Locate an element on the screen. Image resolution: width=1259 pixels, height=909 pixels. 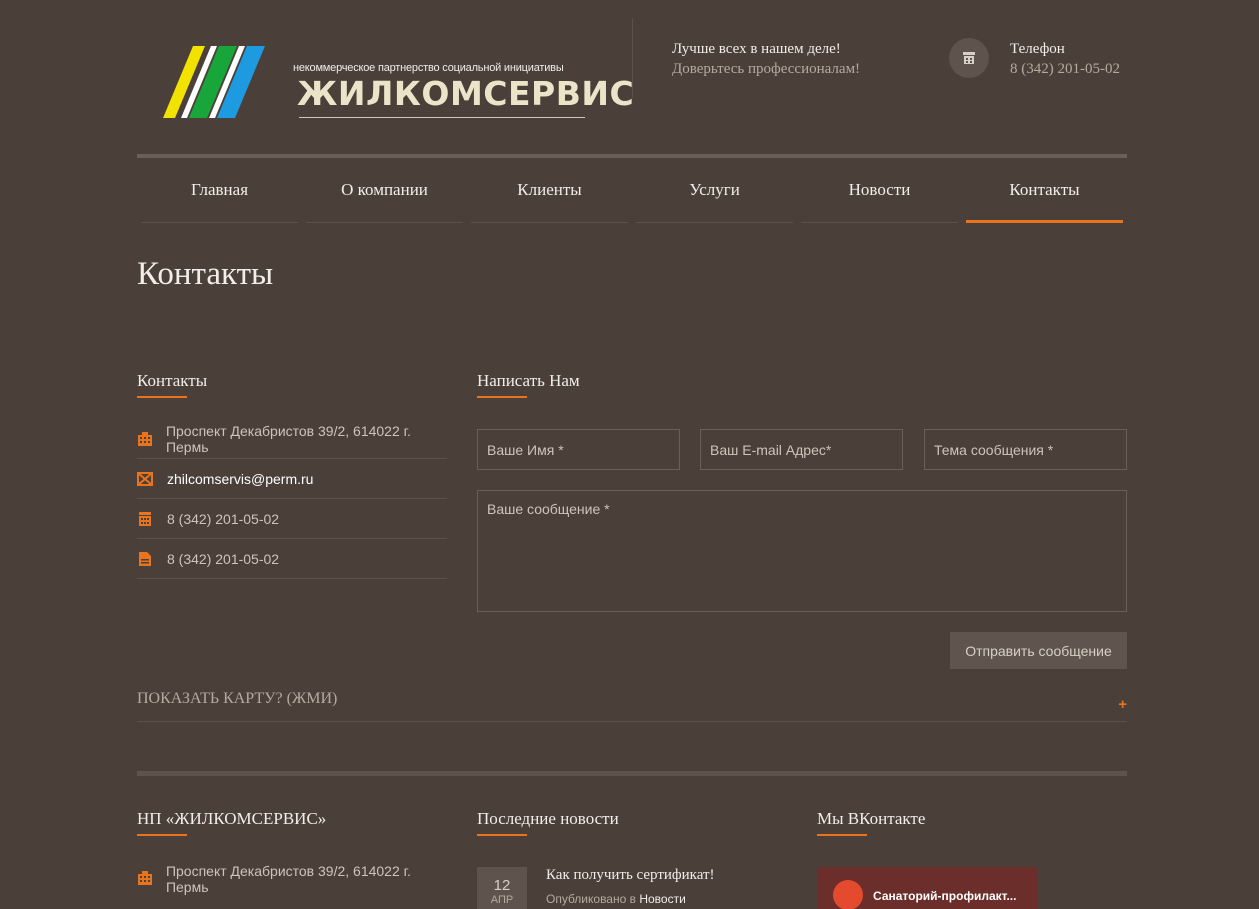
footer-news-heading: Последние новости is located at coordinates (548, 818).